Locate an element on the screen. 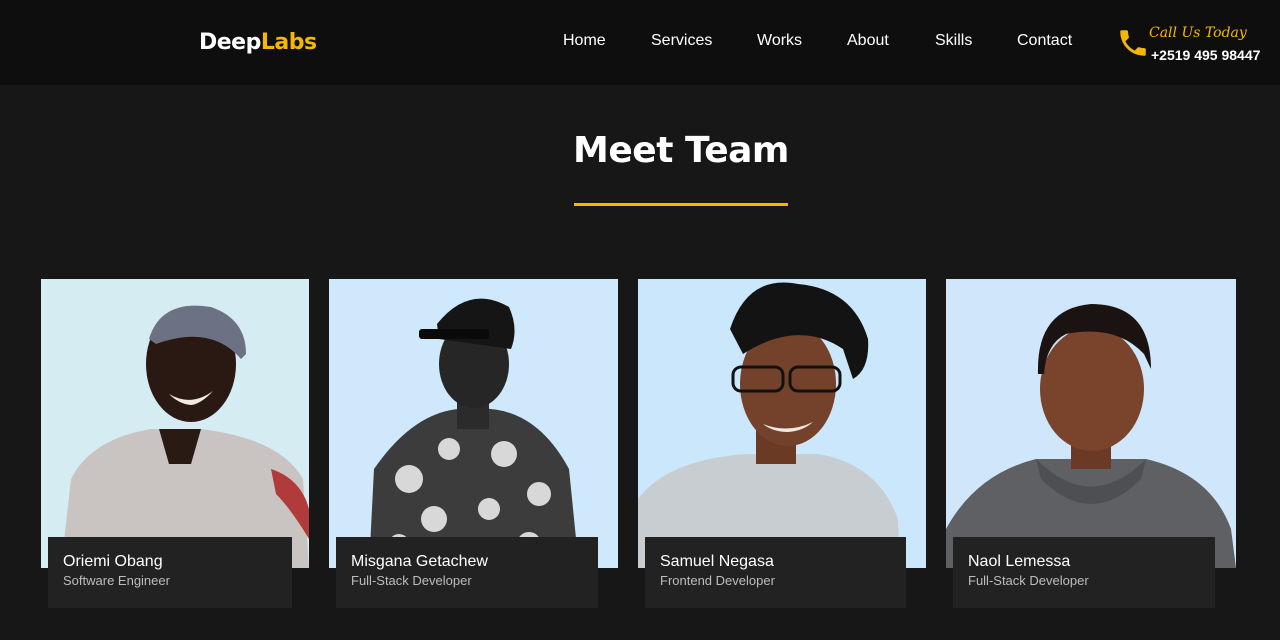 Image resolution: width=1280 pixels, height=640 pixels. brand-logo-part2: Labs is located at coordinates (288, 42).